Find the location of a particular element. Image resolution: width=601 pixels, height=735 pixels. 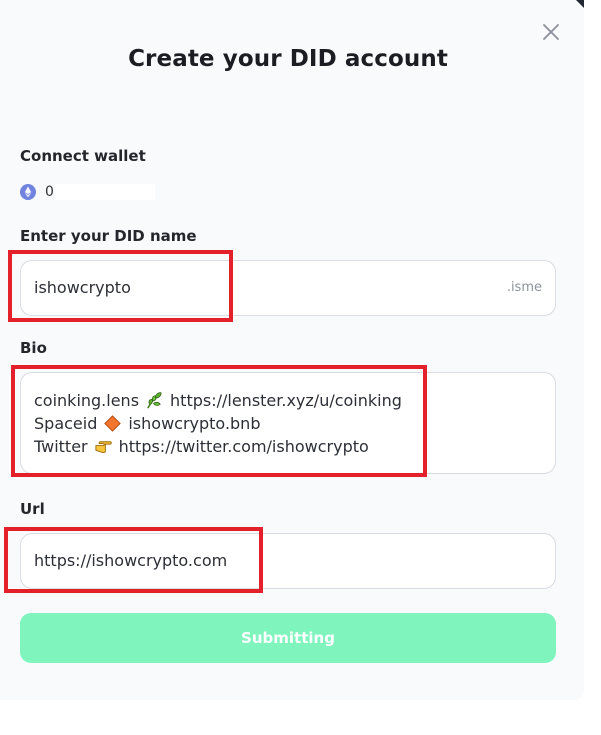

address-redaction is located at coordinates (105, 192).